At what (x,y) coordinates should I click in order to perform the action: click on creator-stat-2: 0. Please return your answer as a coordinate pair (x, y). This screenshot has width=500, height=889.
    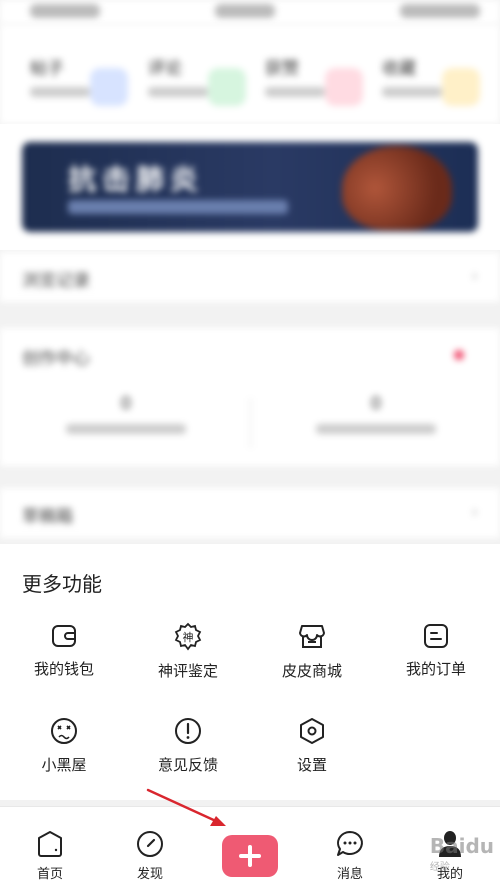
    Looking at the image, I should click on (376, 414).